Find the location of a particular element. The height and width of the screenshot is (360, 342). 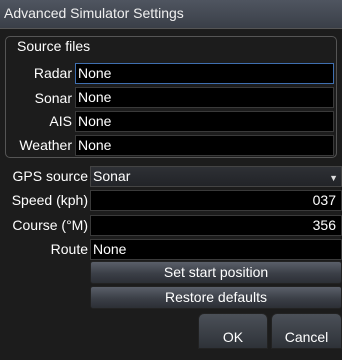

radar-label: Radar is located at coordinates (52, 73).